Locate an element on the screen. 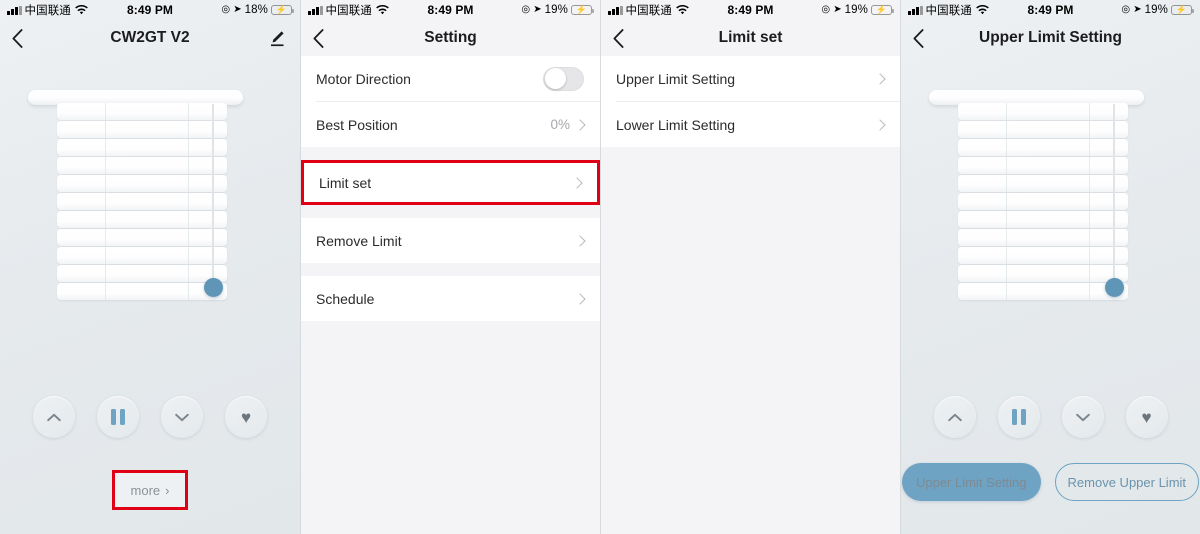  row-label: Lower Limit Setting is located at coordinates (676, 124).